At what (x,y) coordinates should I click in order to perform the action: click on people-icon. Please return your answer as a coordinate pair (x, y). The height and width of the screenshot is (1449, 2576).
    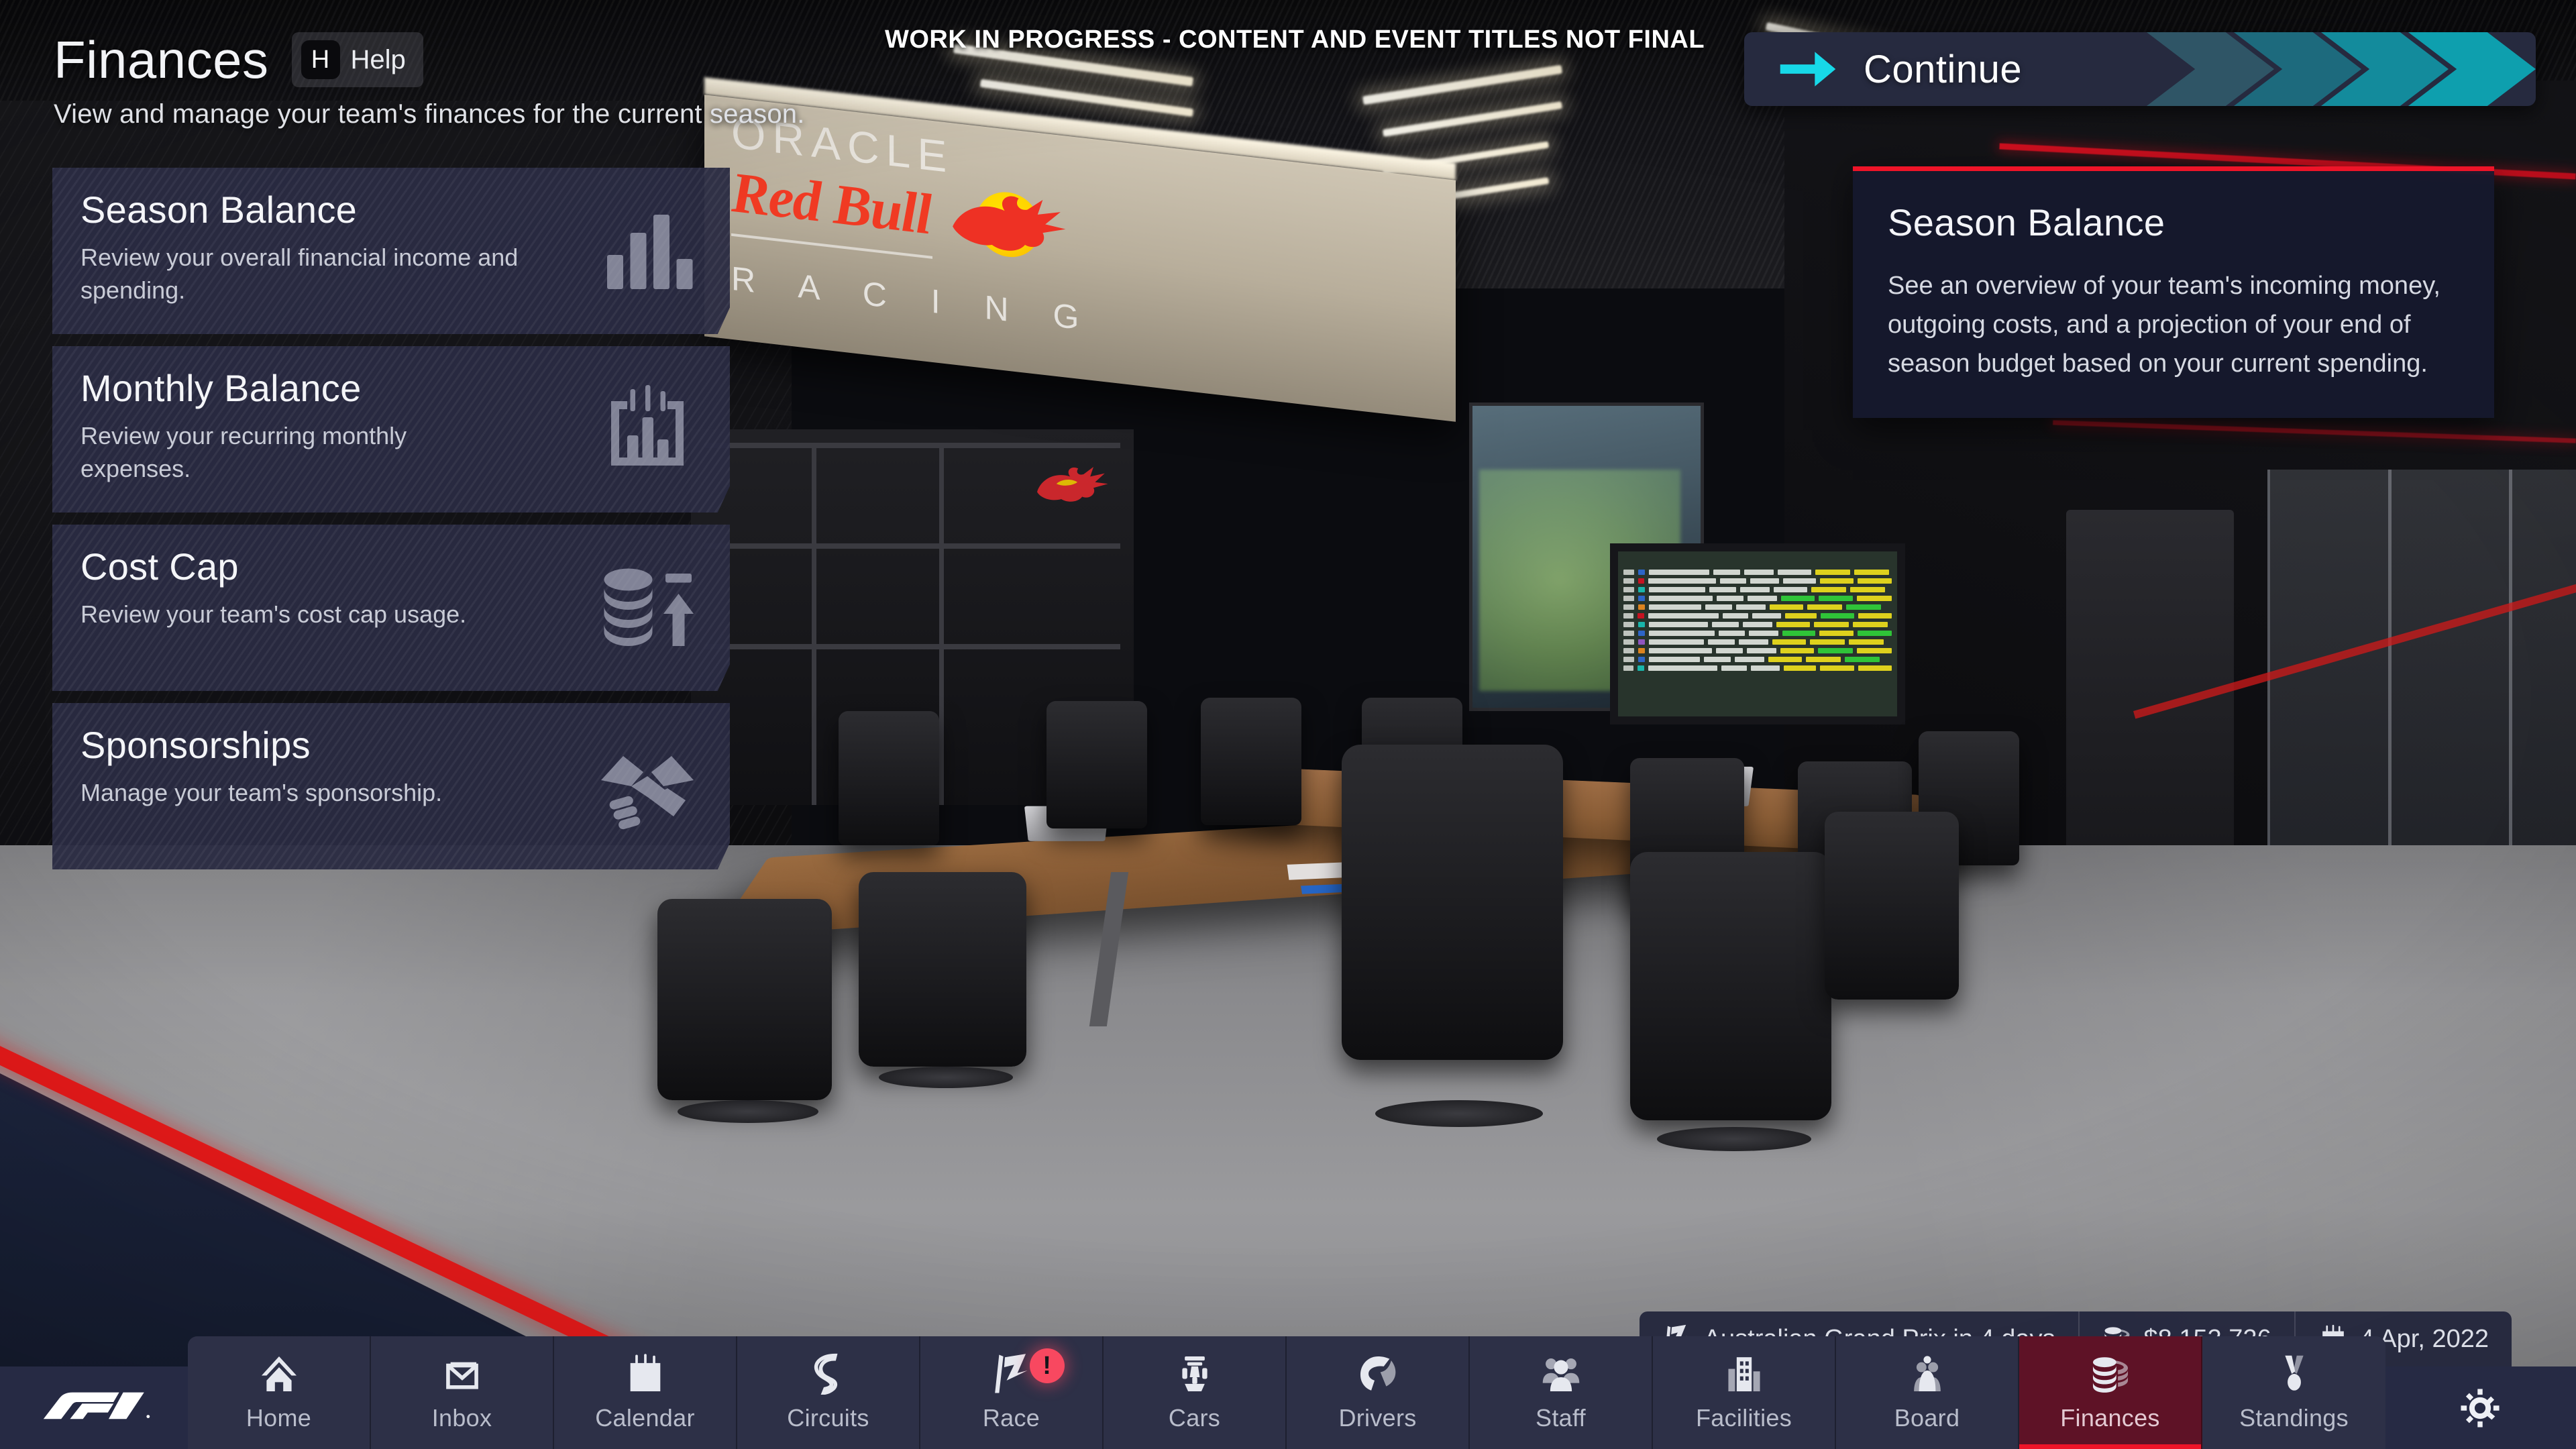
    Looking at the image, I should click on (1561, 1374).